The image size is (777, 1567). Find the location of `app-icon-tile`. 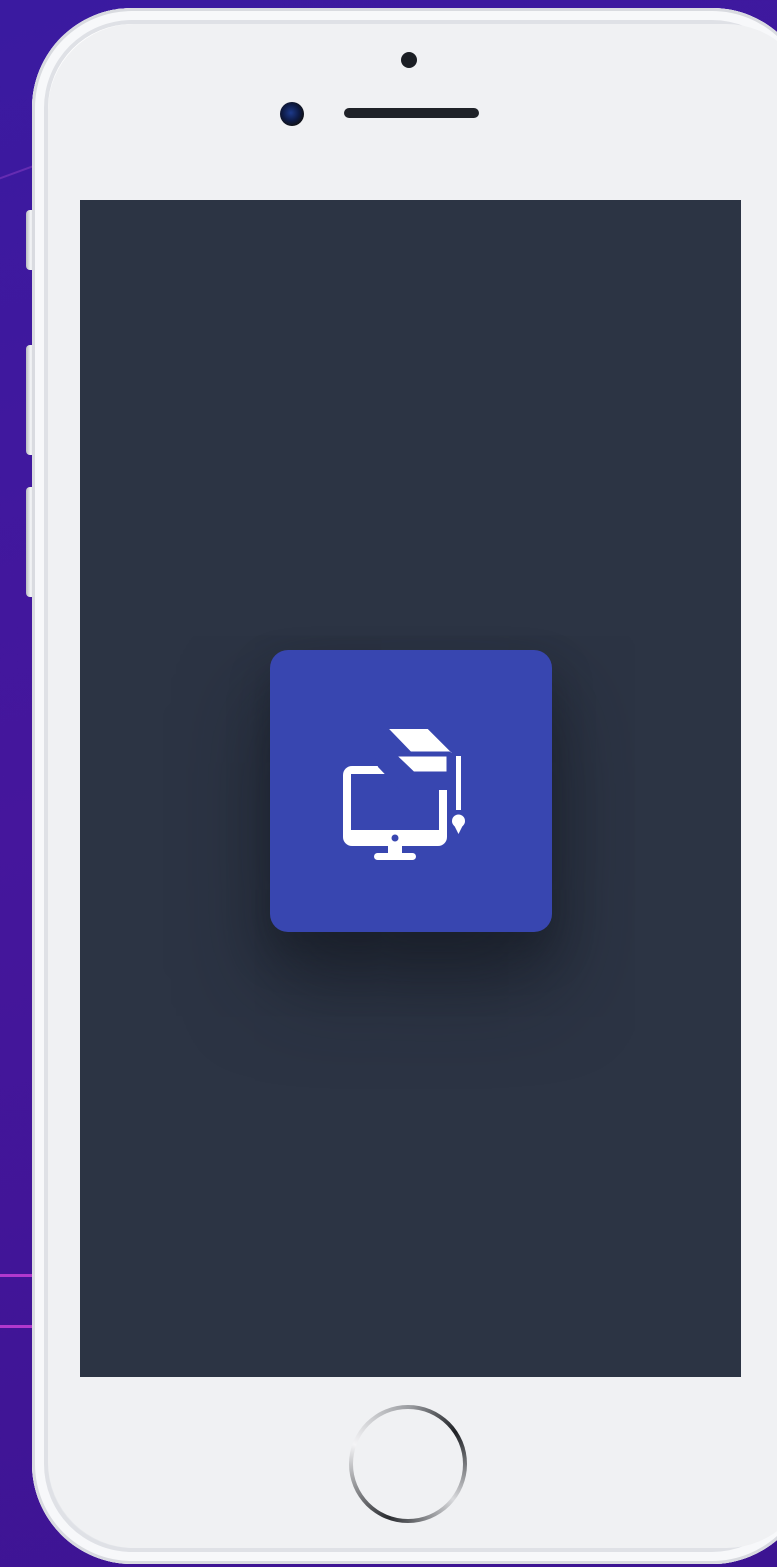

app-icon-tile is located at coordinates (411, 791).